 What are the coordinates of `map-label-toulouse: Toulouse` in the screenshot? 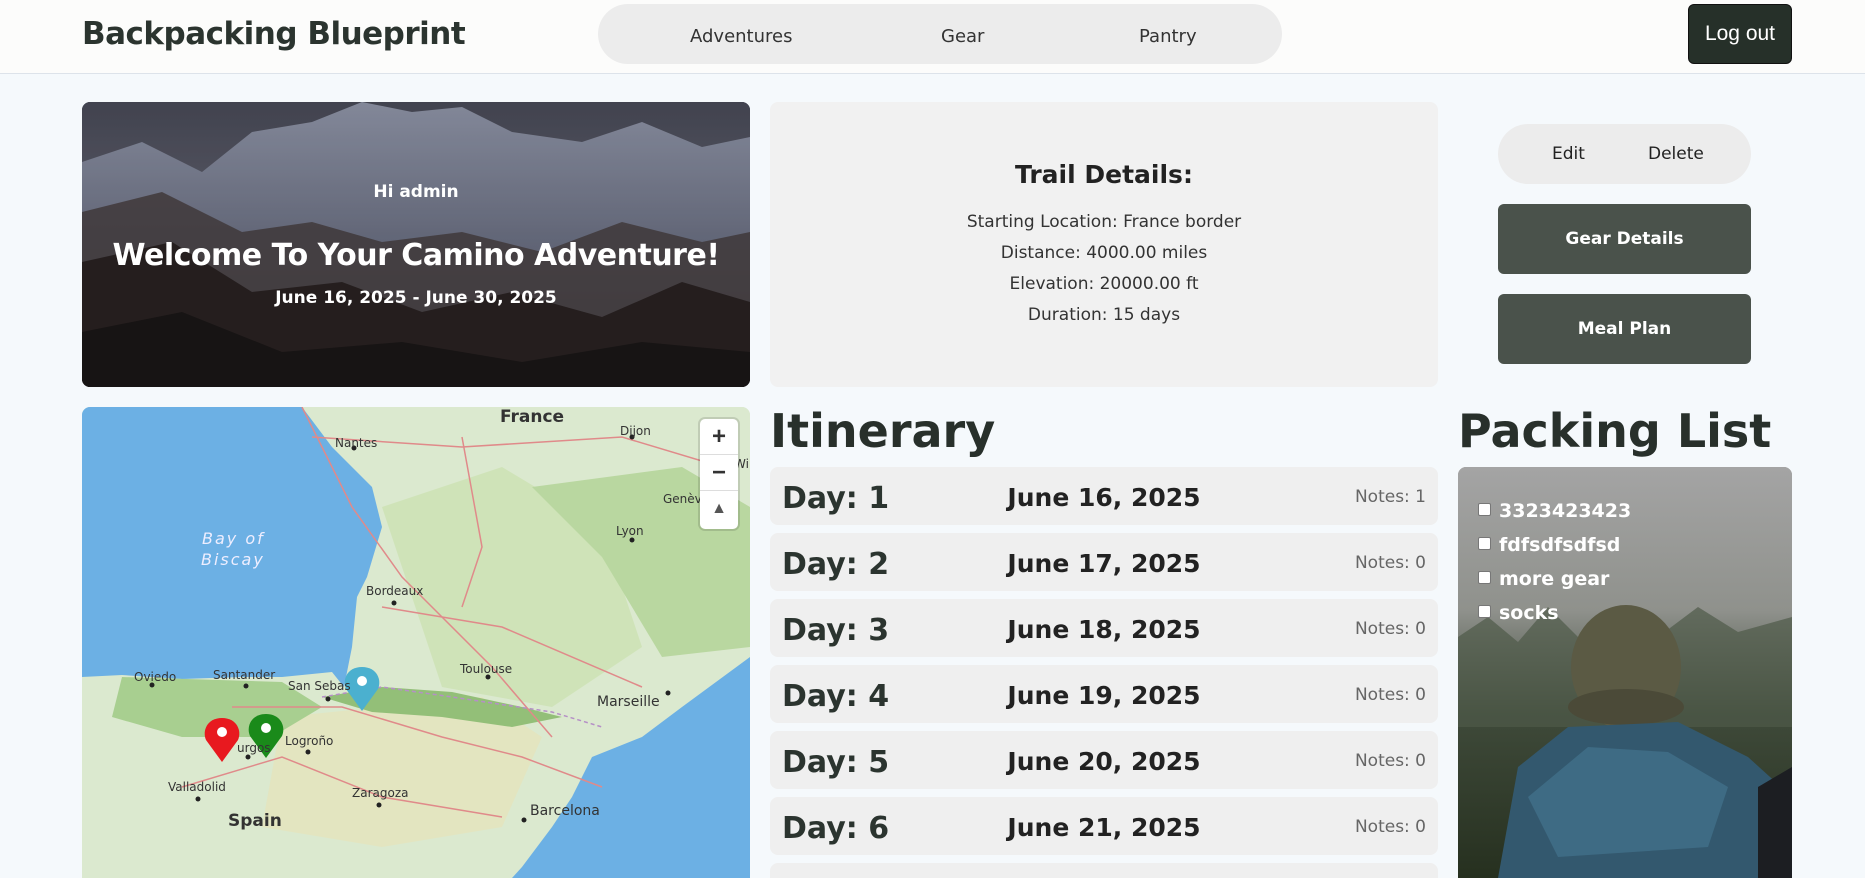 It's located at (486, 669).